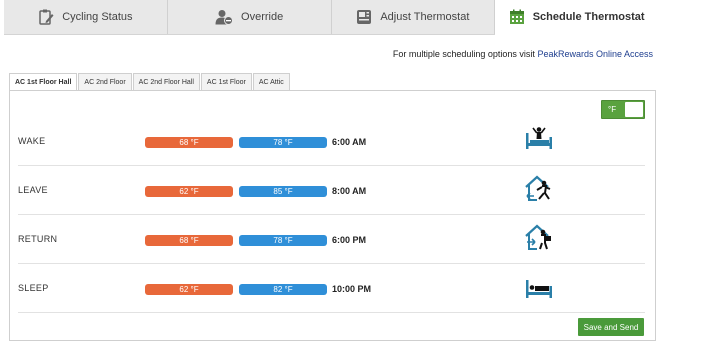 The width and height of the screenshot is (706, 350). Describe the element at coordinates (271, 81) in the screenshot. I see `zone-tab-ac-attic: AC Attic` at that location.